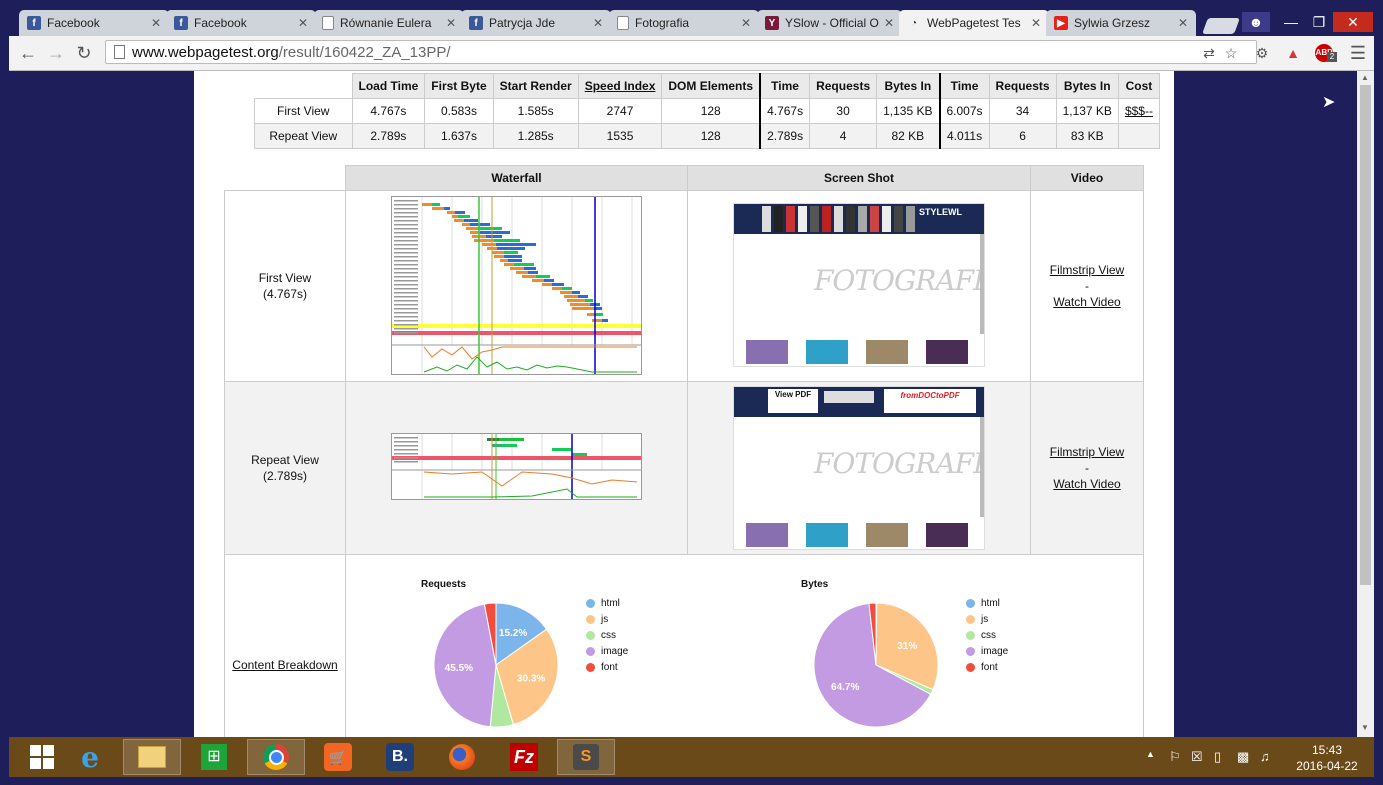 The width and height of the screenshot is (1383, 785). I want to click on legend-label: js, so click(985, 619).